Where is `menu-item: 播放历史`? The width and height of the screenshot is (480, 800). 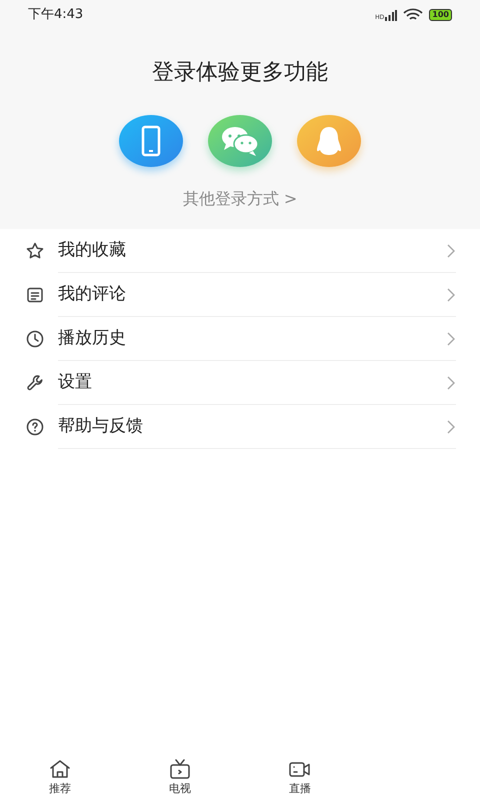
menu-item: 播放历史 is located at coordinates (240, 339).